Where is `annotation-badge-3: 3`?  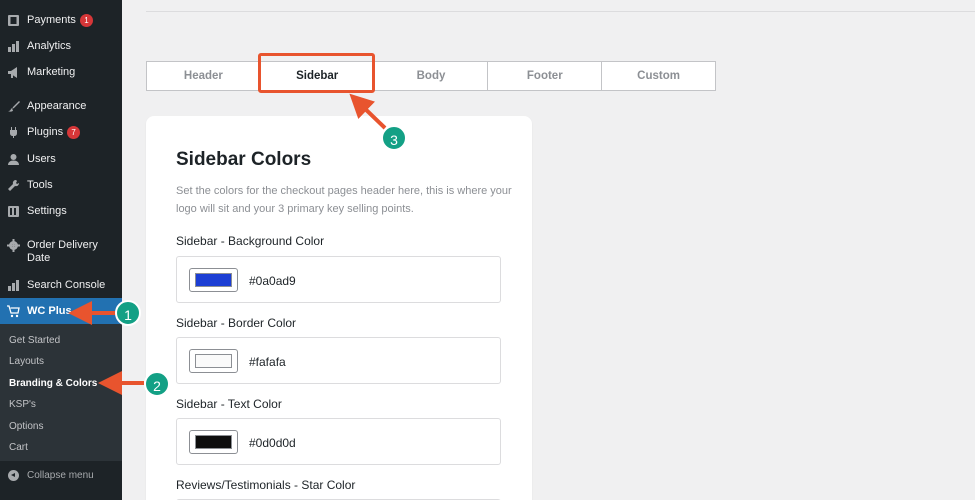 annotation-badge-3: 3 is located at coordinates (394, 138).